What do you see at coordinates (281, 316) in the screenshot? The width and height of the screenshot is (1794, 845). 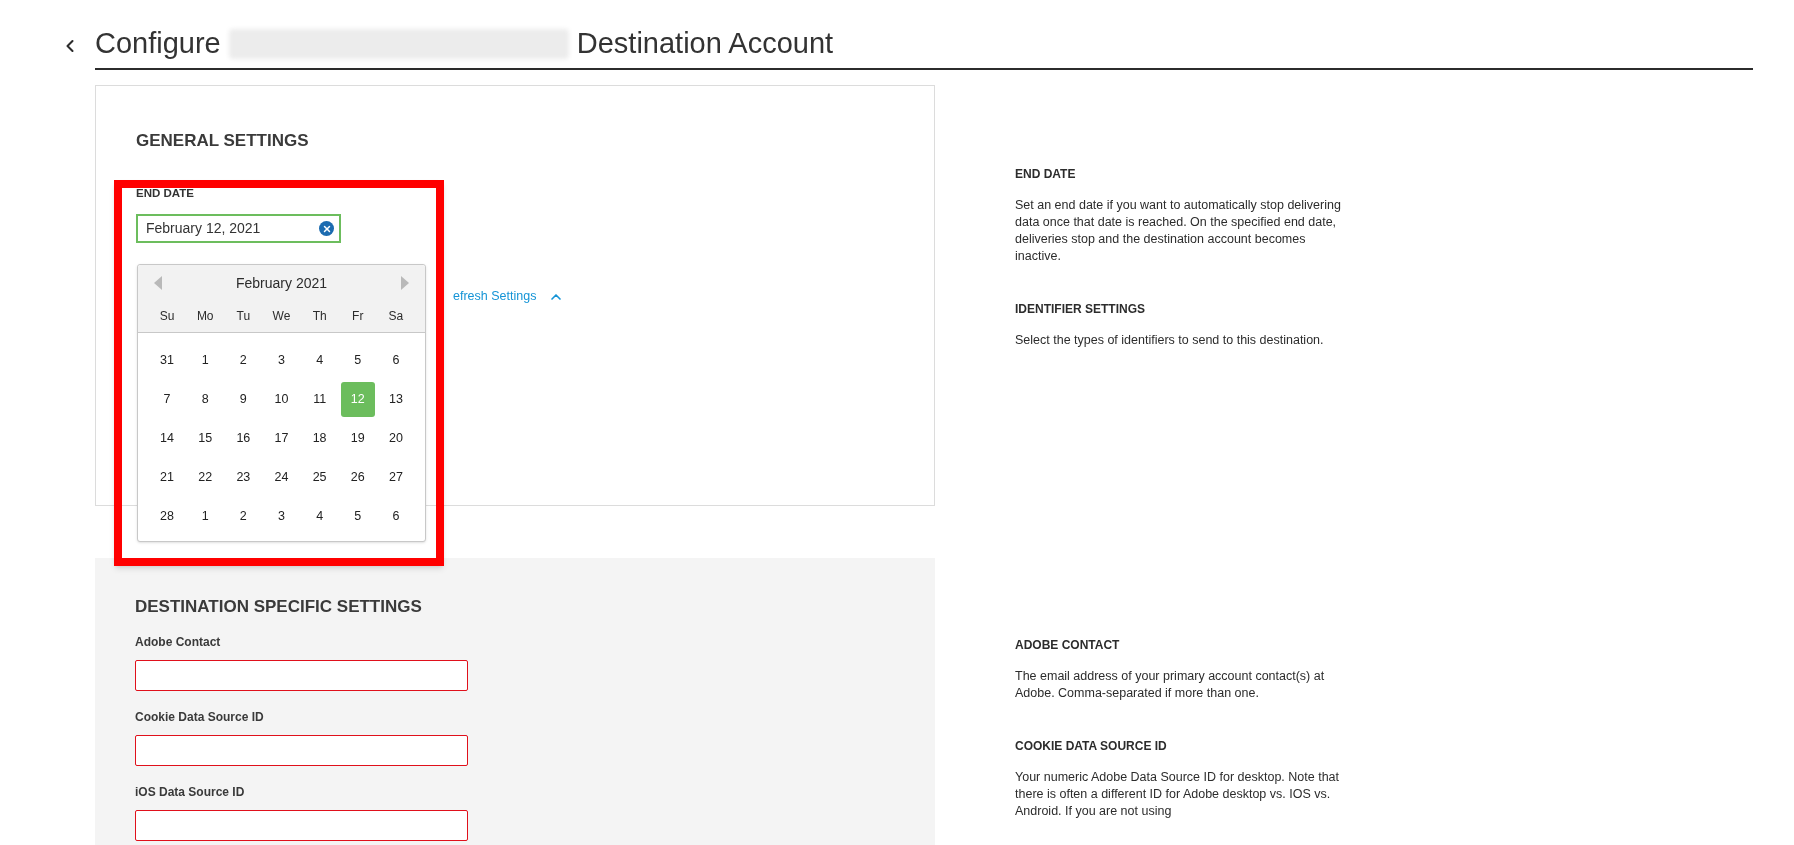 I see `weekday-label: We` at bounding box center [281, 316].